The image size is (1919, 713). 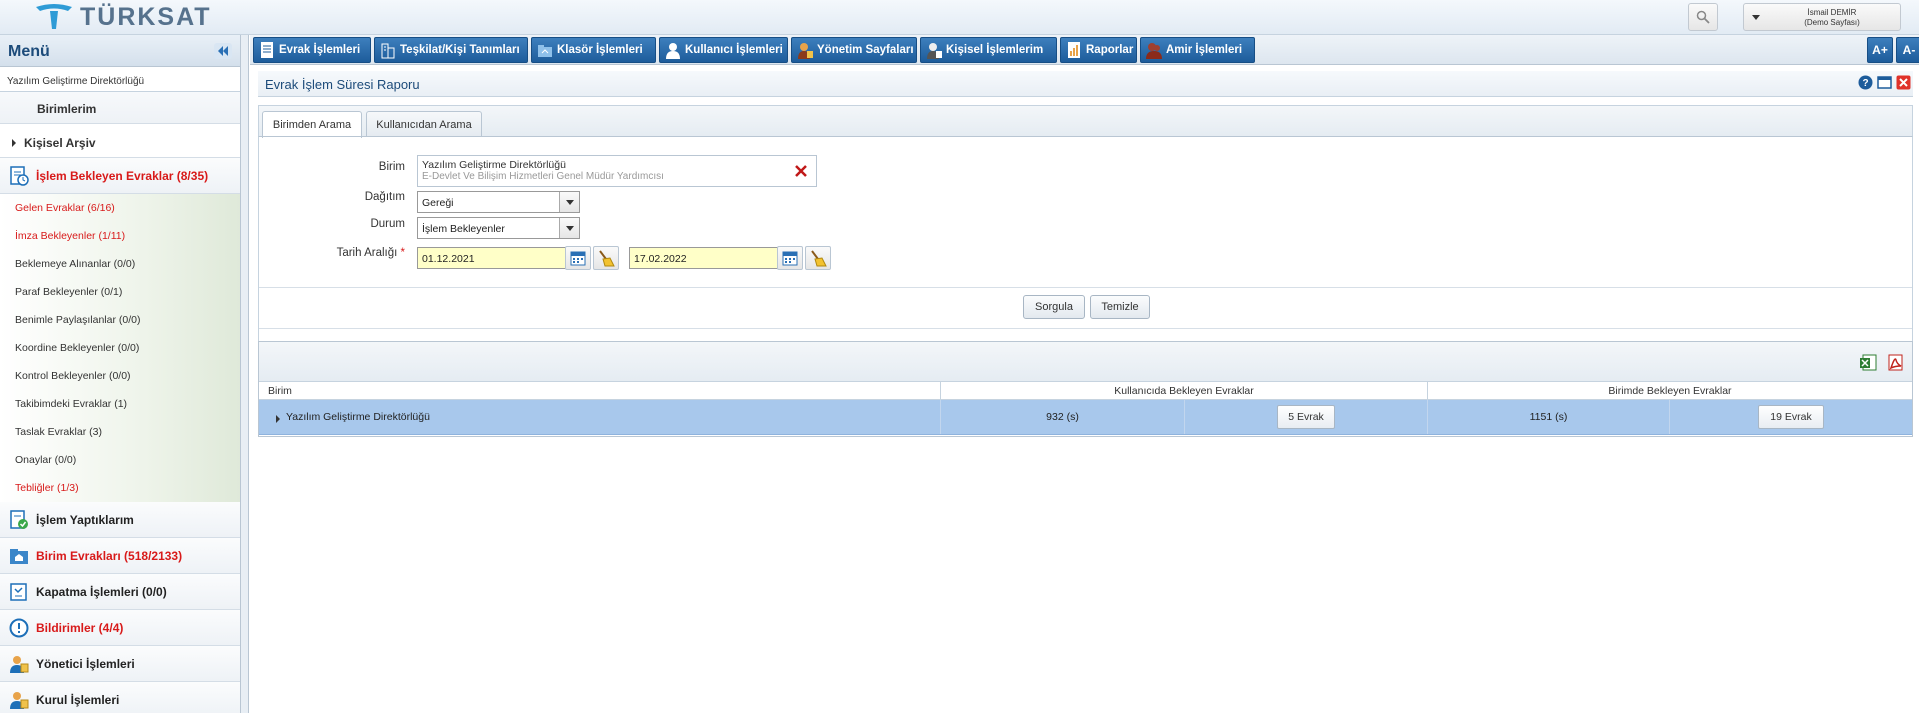 I want to click on sidebar-subitem: Takibimdeki Evraklar (1), so click(x=120, y=404).